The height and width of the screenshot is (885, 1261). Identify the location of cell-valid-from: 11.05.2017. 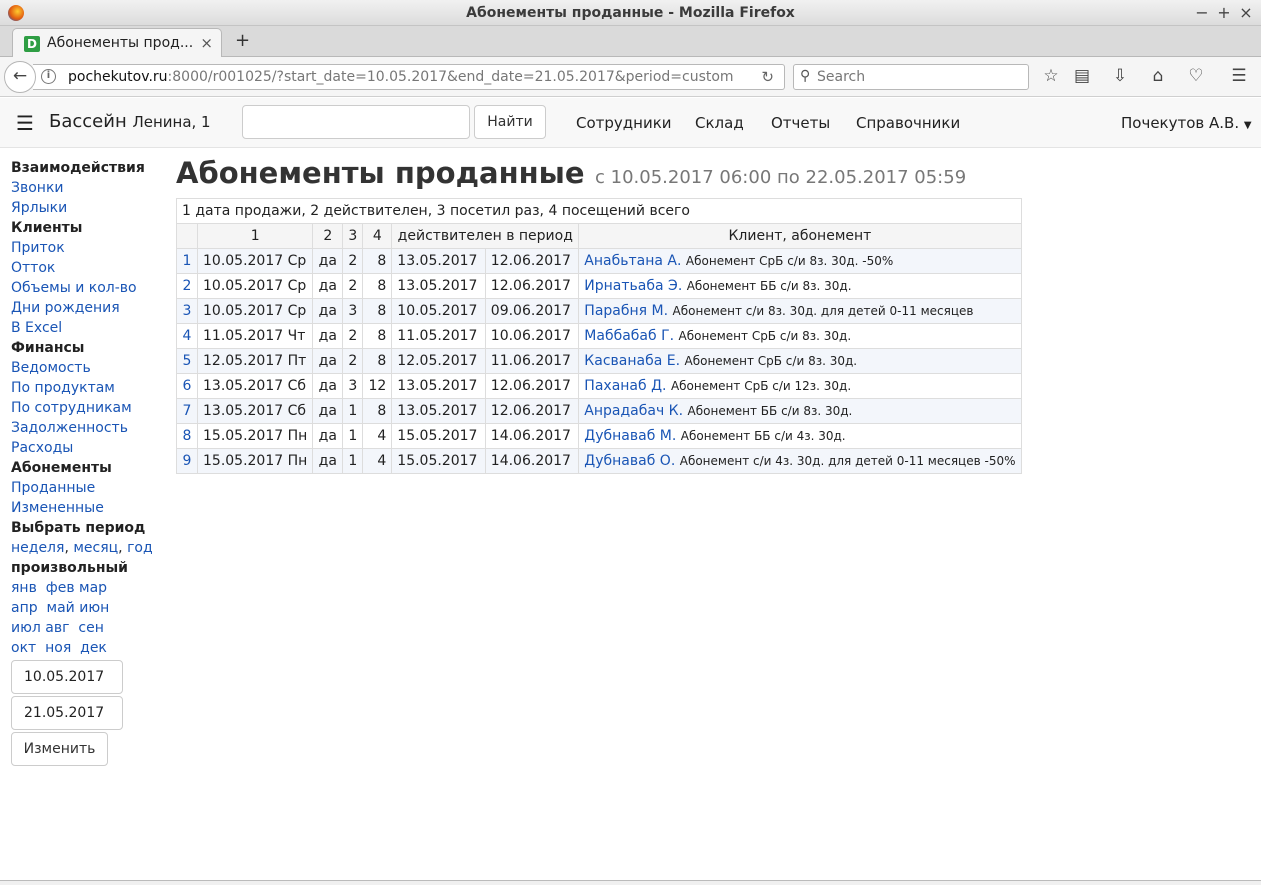
(438, 336).